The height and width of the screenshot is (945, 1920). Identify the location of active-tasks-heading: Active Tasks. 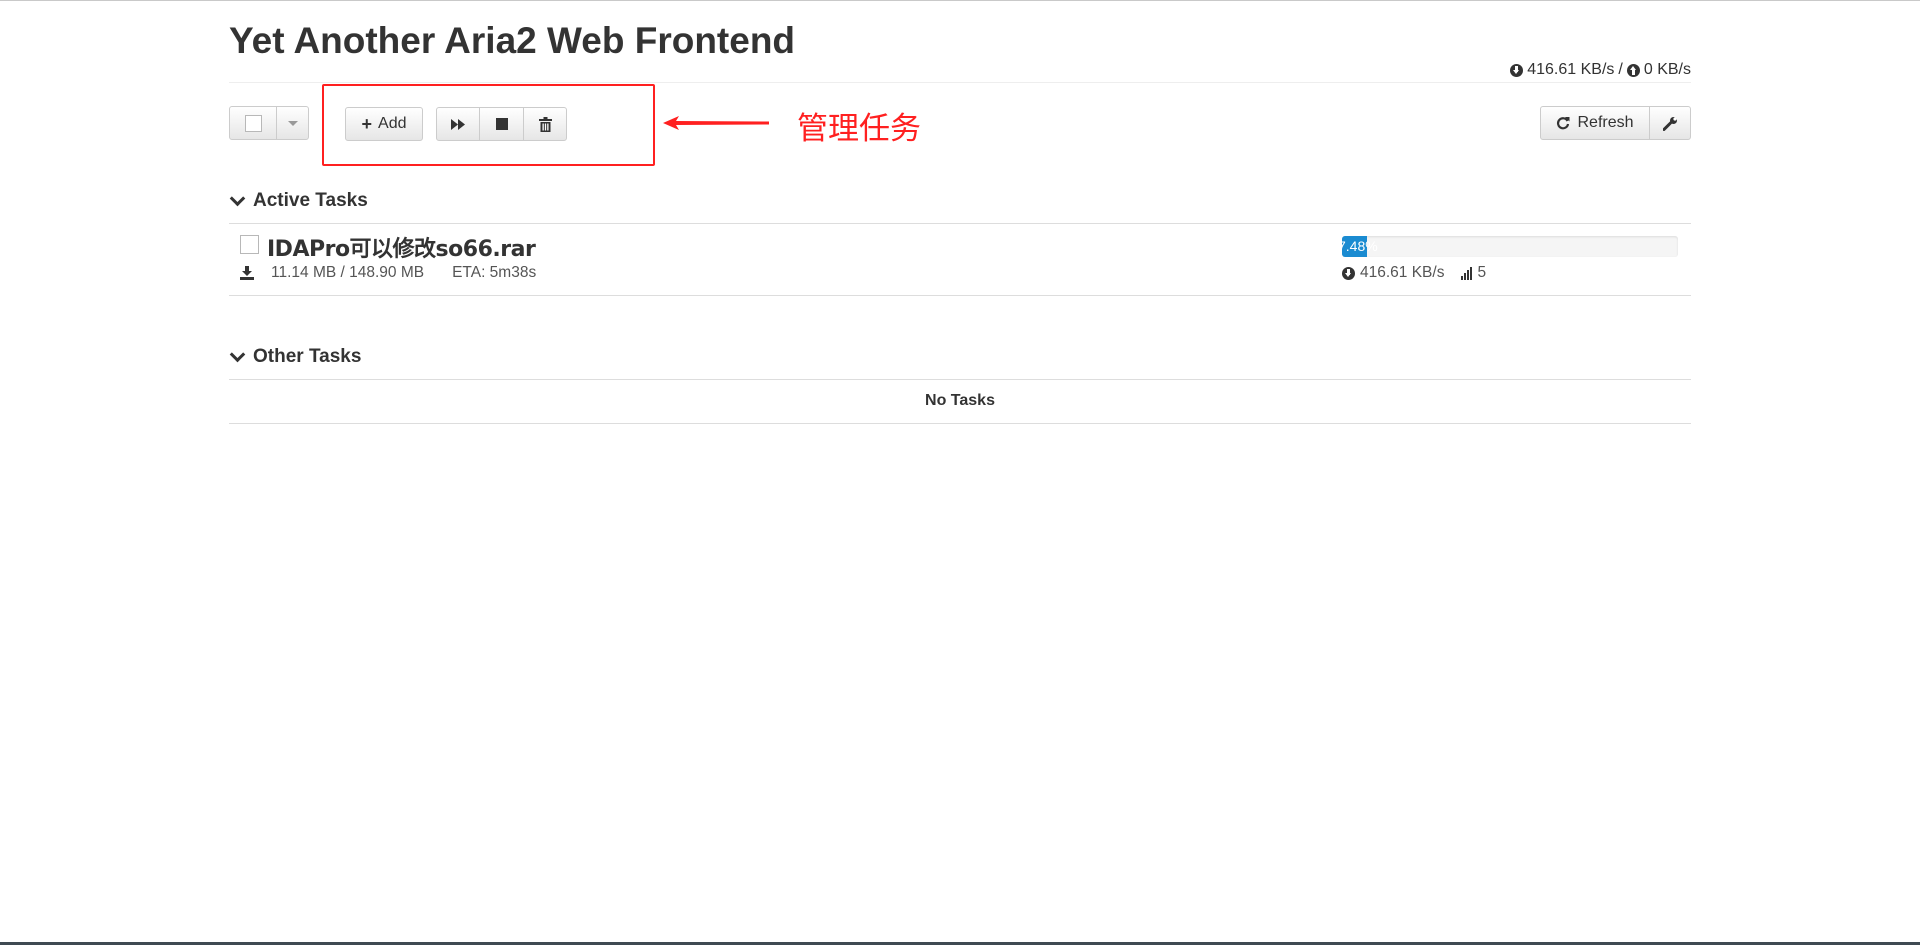
(298, 201).